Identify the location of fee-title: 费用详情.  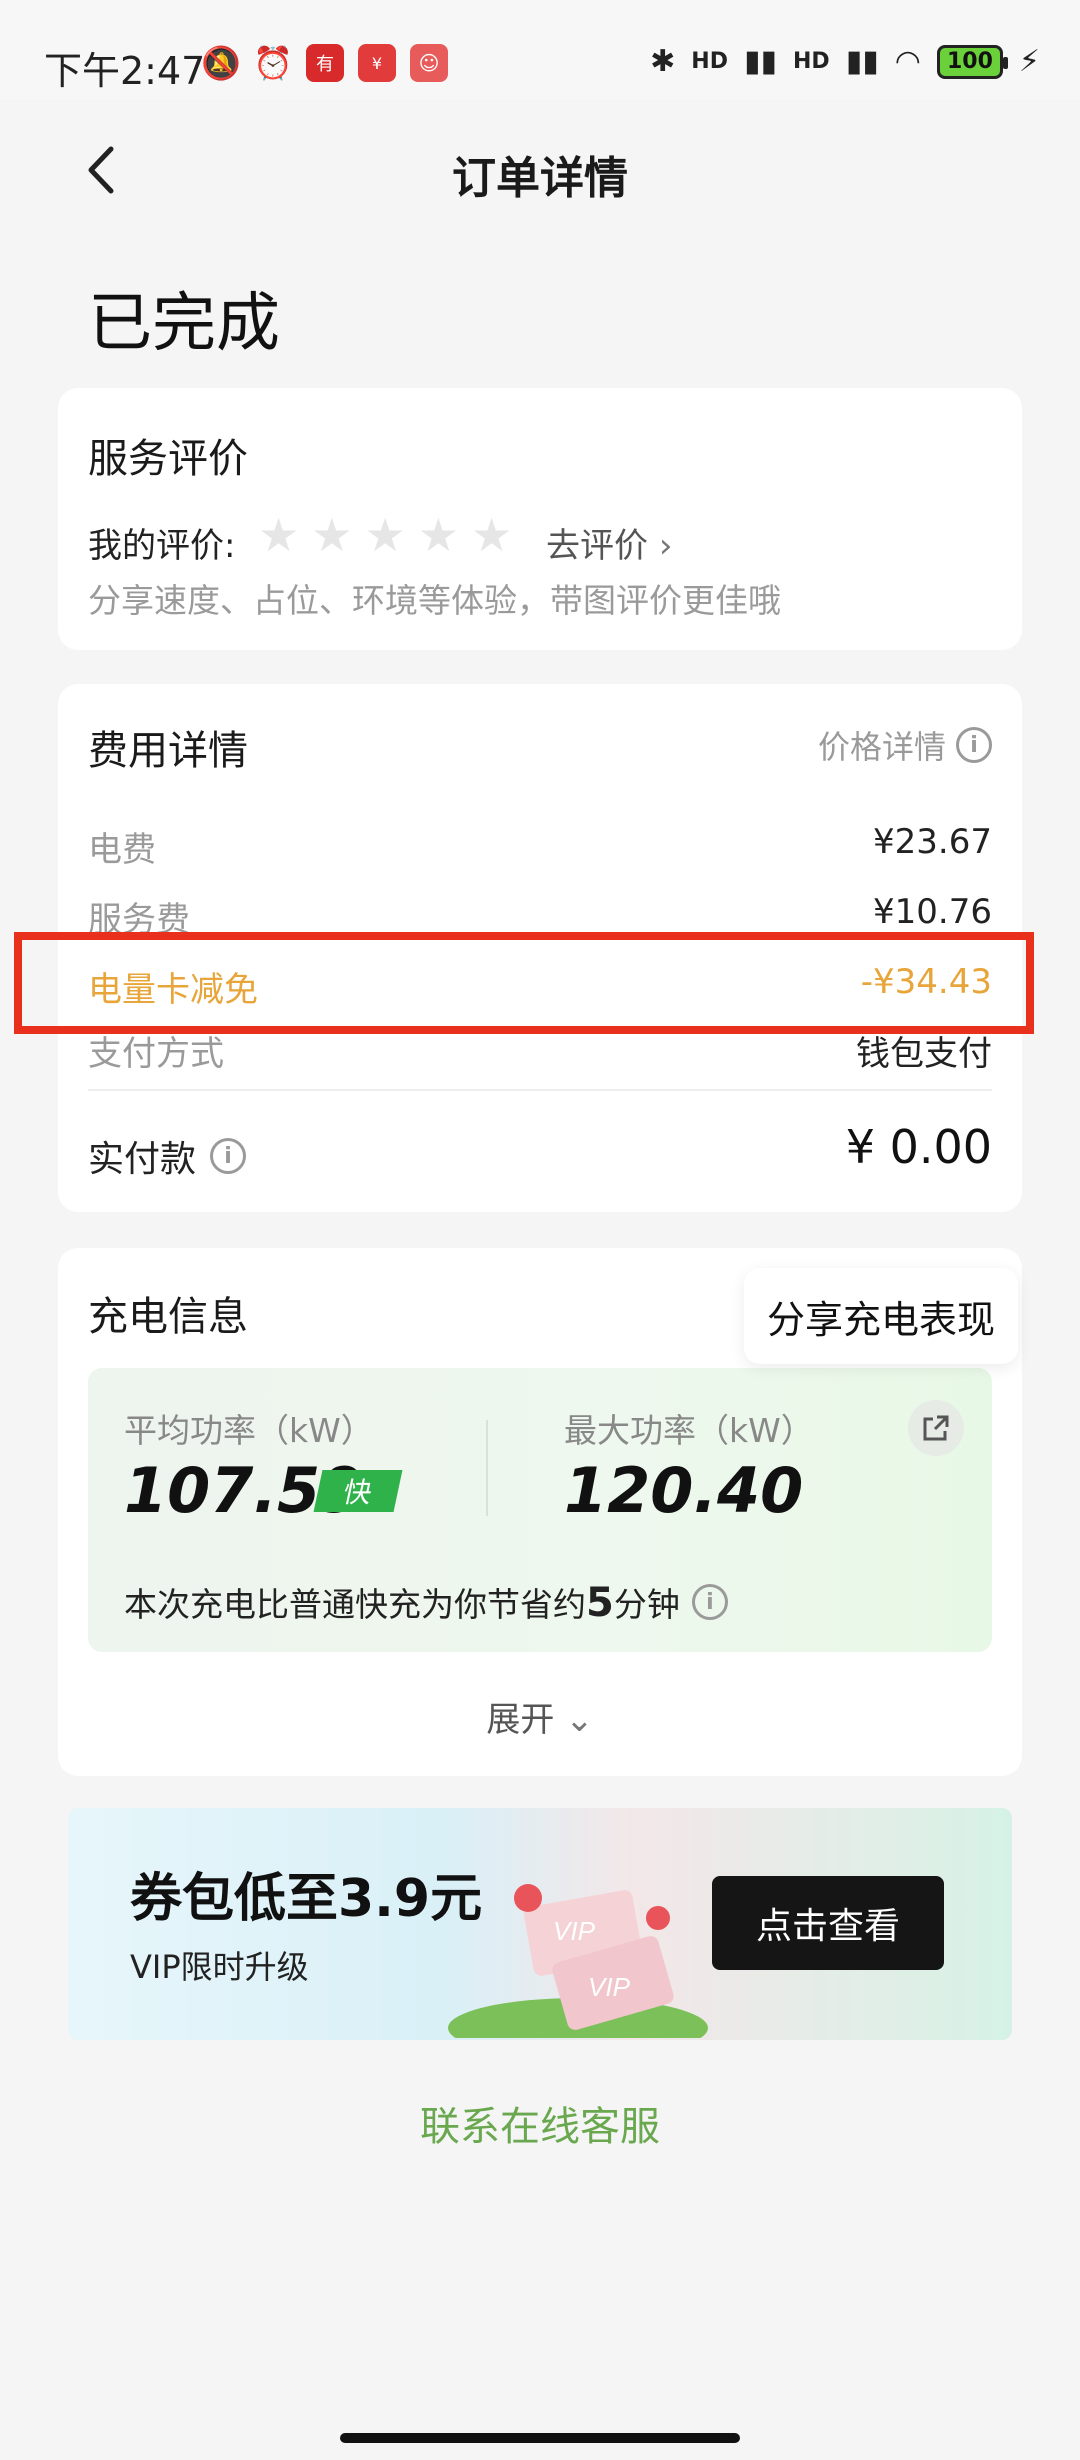
(168, 751).